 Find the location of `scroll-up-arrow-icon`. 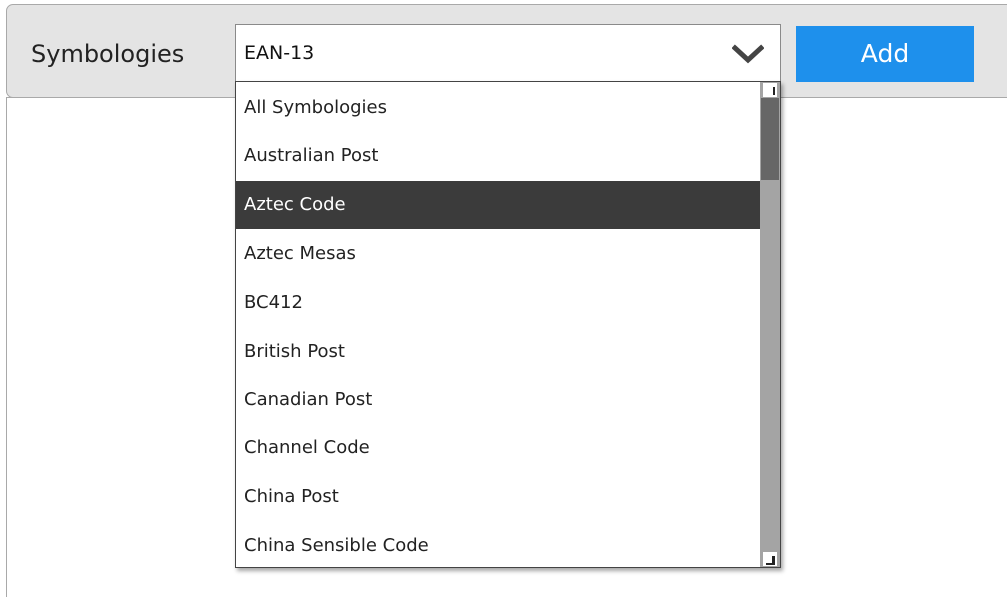

scroll-up-arrow-icon is located at coordinates (770, 90).